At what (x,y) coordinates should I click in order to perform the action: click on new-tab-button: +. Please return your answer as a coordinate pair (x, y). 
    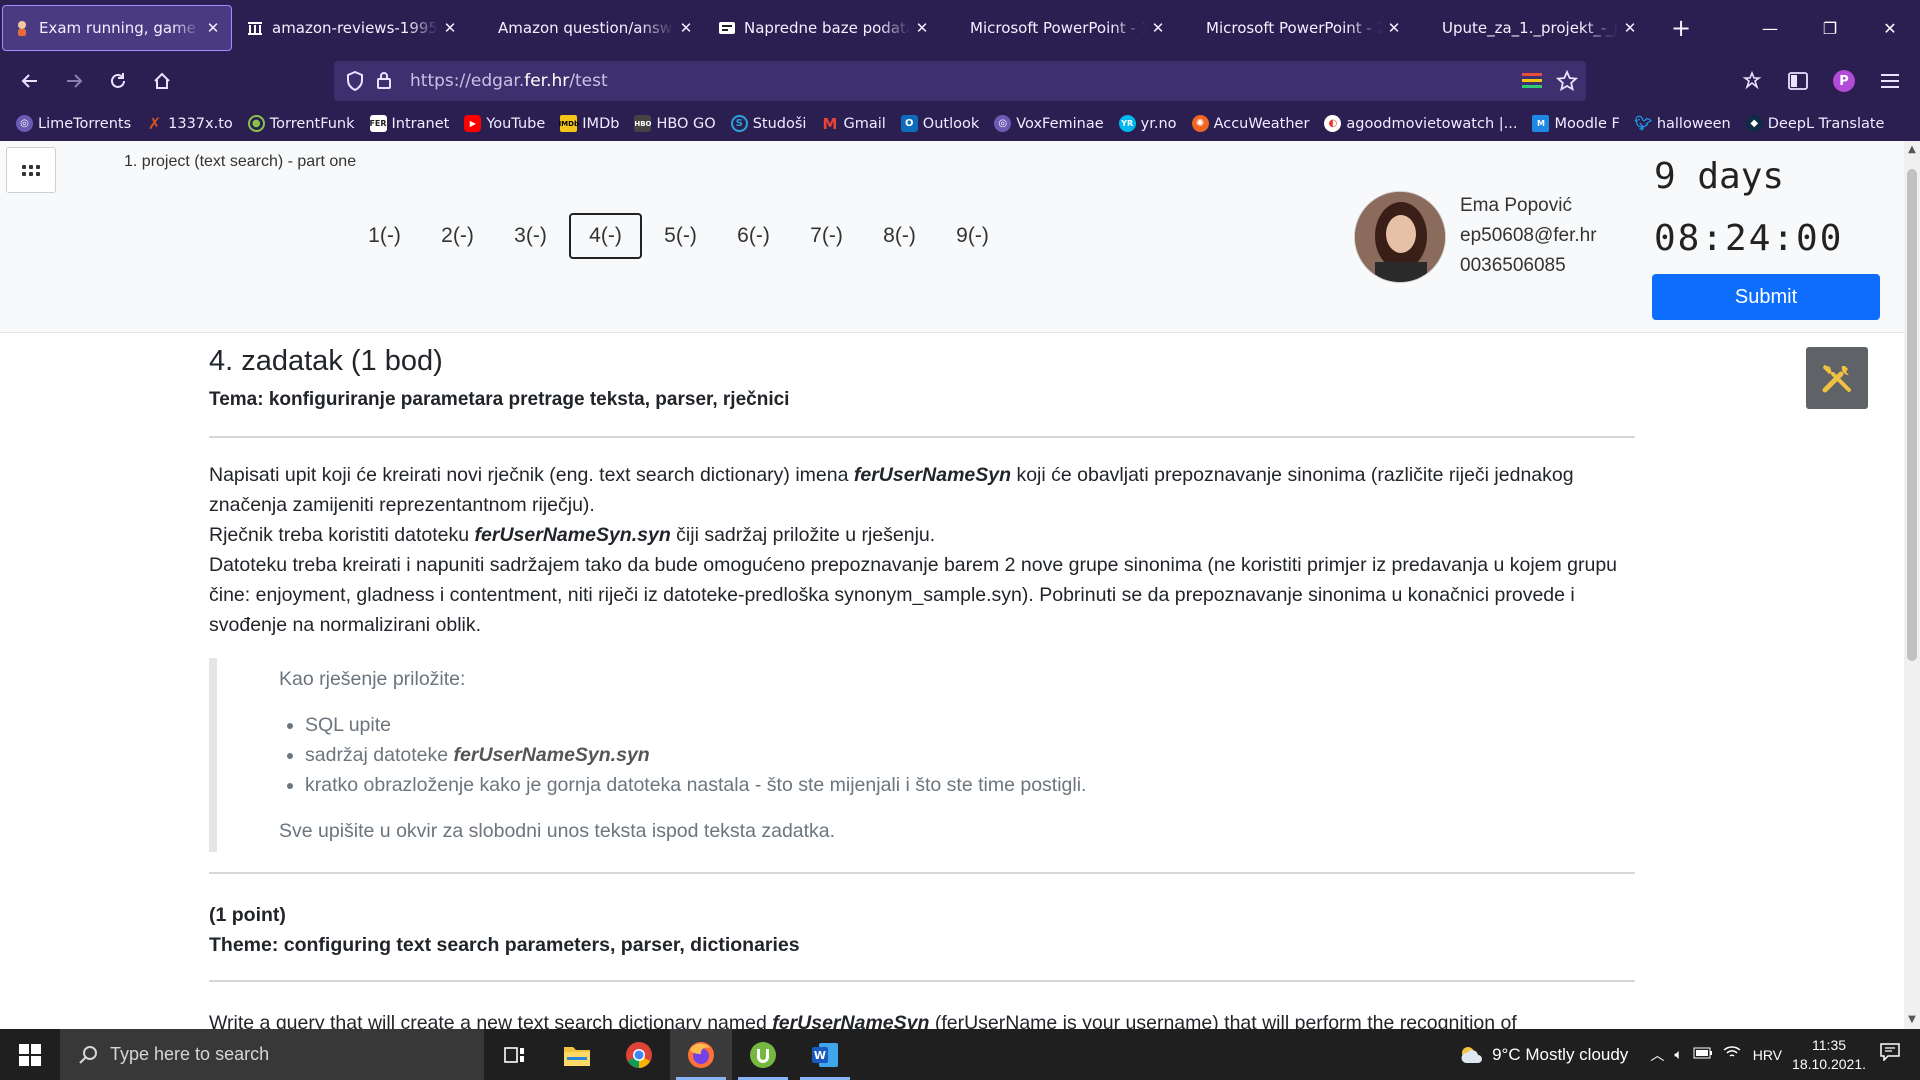
    Looking at the image, I should click on (1681, 28).